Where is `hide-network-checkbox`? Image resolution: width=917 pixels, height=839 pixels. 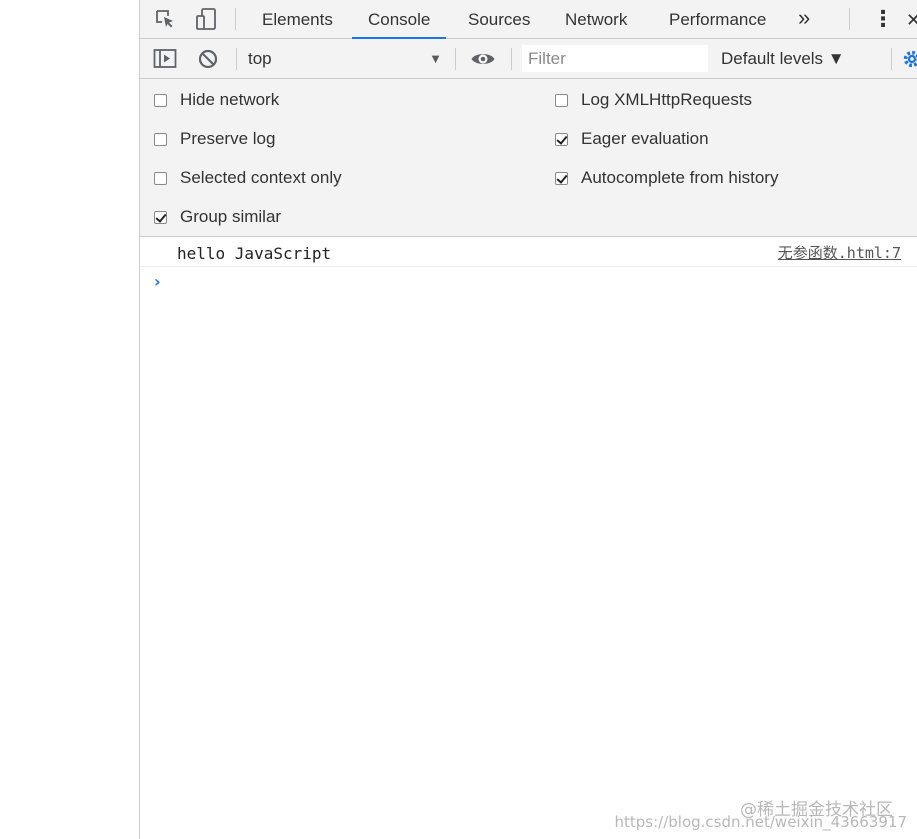 hide-network-checkbox is located at coordinates (160, 100).